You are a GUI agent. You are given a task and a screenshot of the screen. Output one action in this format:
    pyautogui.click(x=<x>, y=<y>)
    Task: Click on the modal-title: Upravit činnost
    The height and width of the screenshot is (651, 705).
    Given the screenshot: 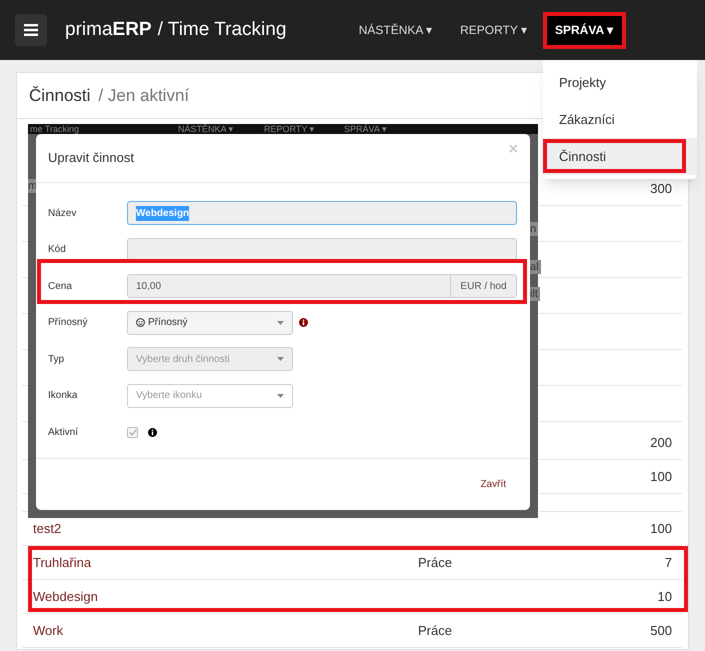 What is the action you would take?
    pyautogui.click(x=91, y=158)
    